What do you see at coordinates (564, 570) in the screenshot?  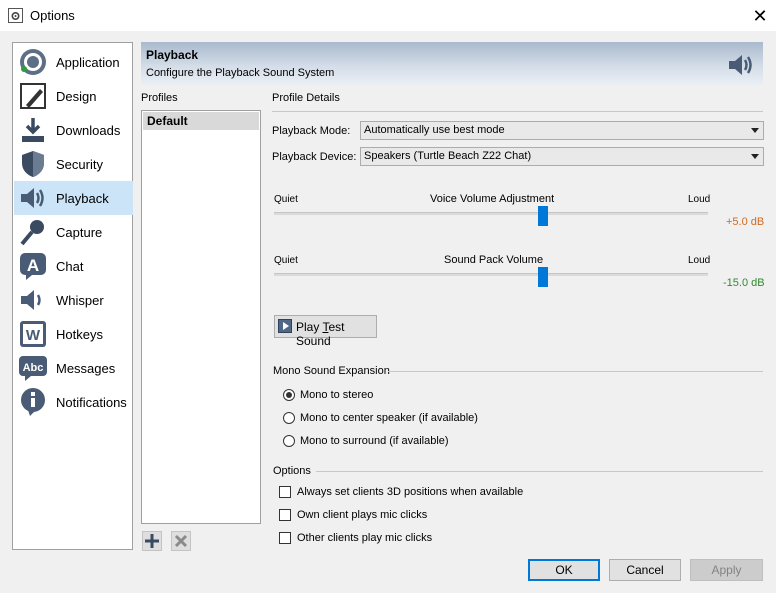 I see `ok-button: OK` at bounding box center [564, 570].